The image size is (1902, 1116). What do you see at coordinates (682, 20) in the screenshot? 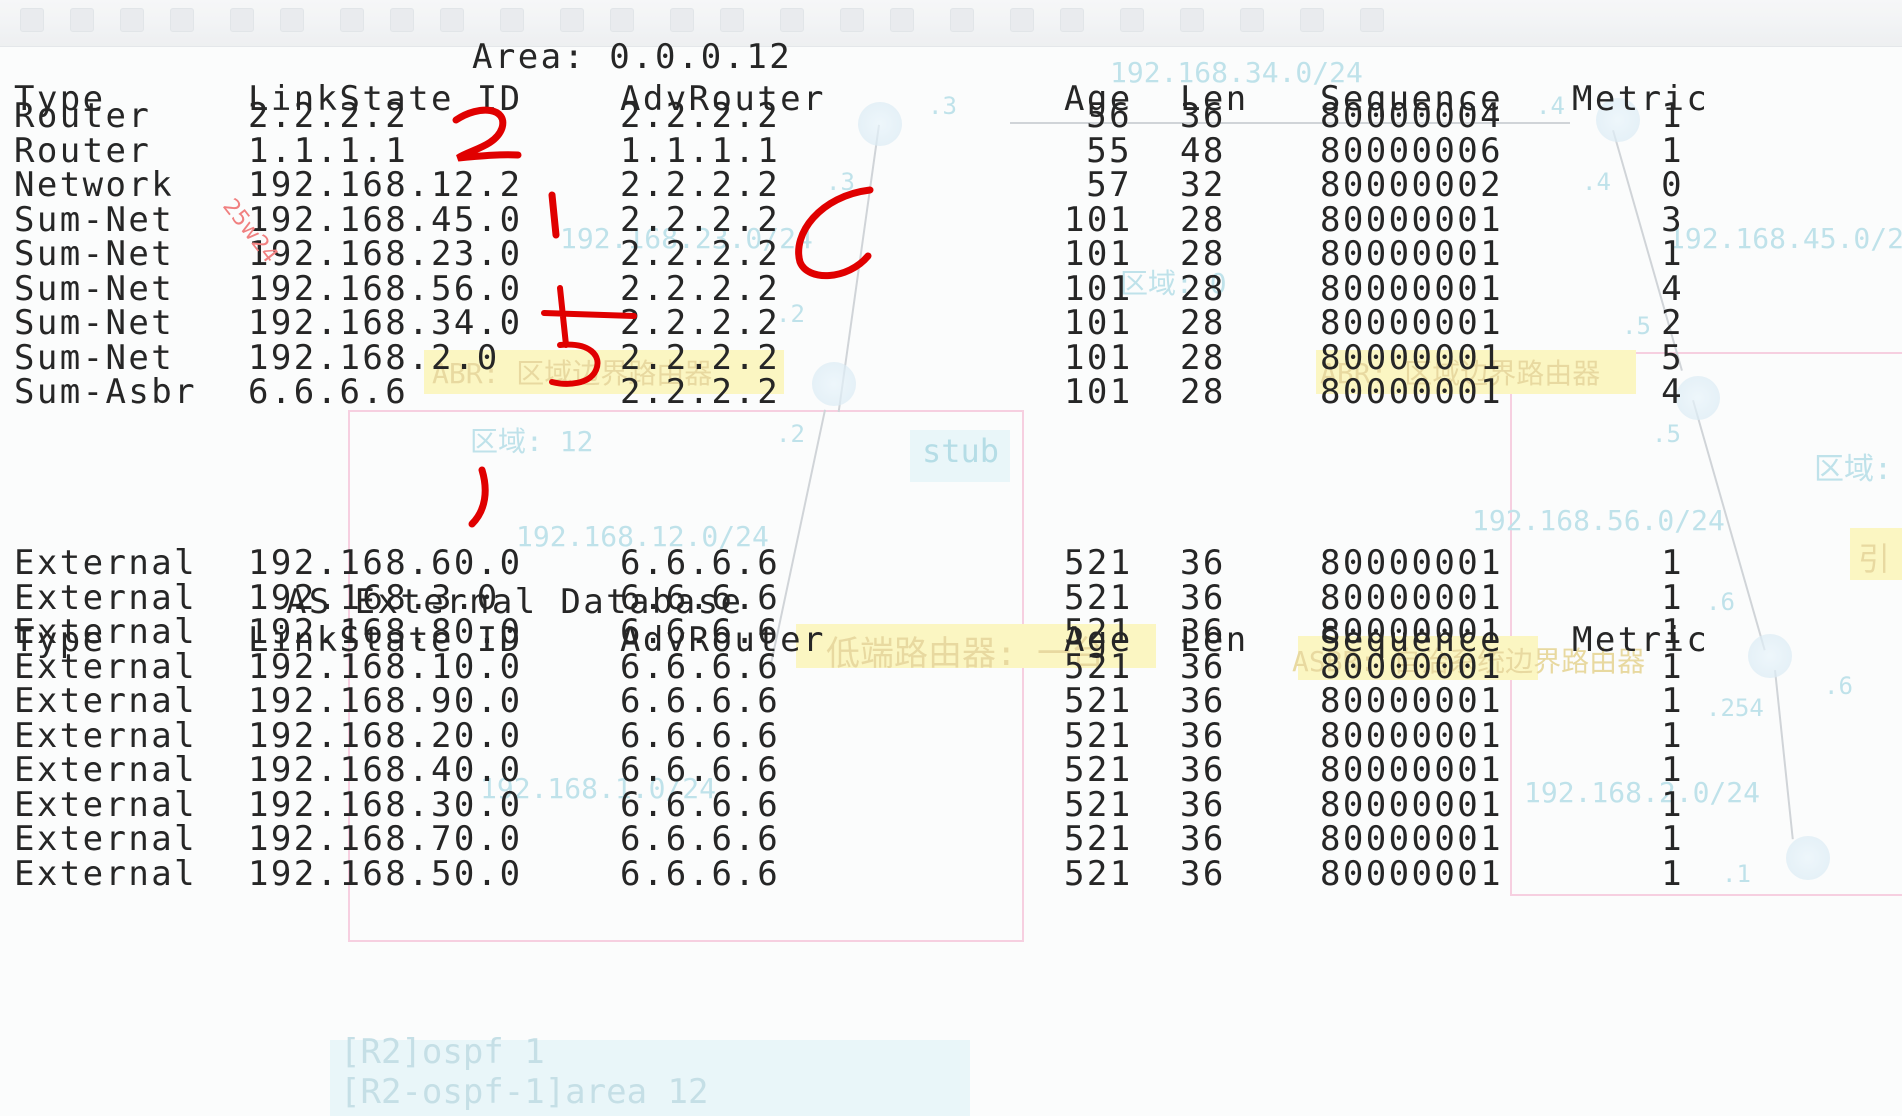
I see `toolbar-cli-icon` at bounding box center [682, 20].